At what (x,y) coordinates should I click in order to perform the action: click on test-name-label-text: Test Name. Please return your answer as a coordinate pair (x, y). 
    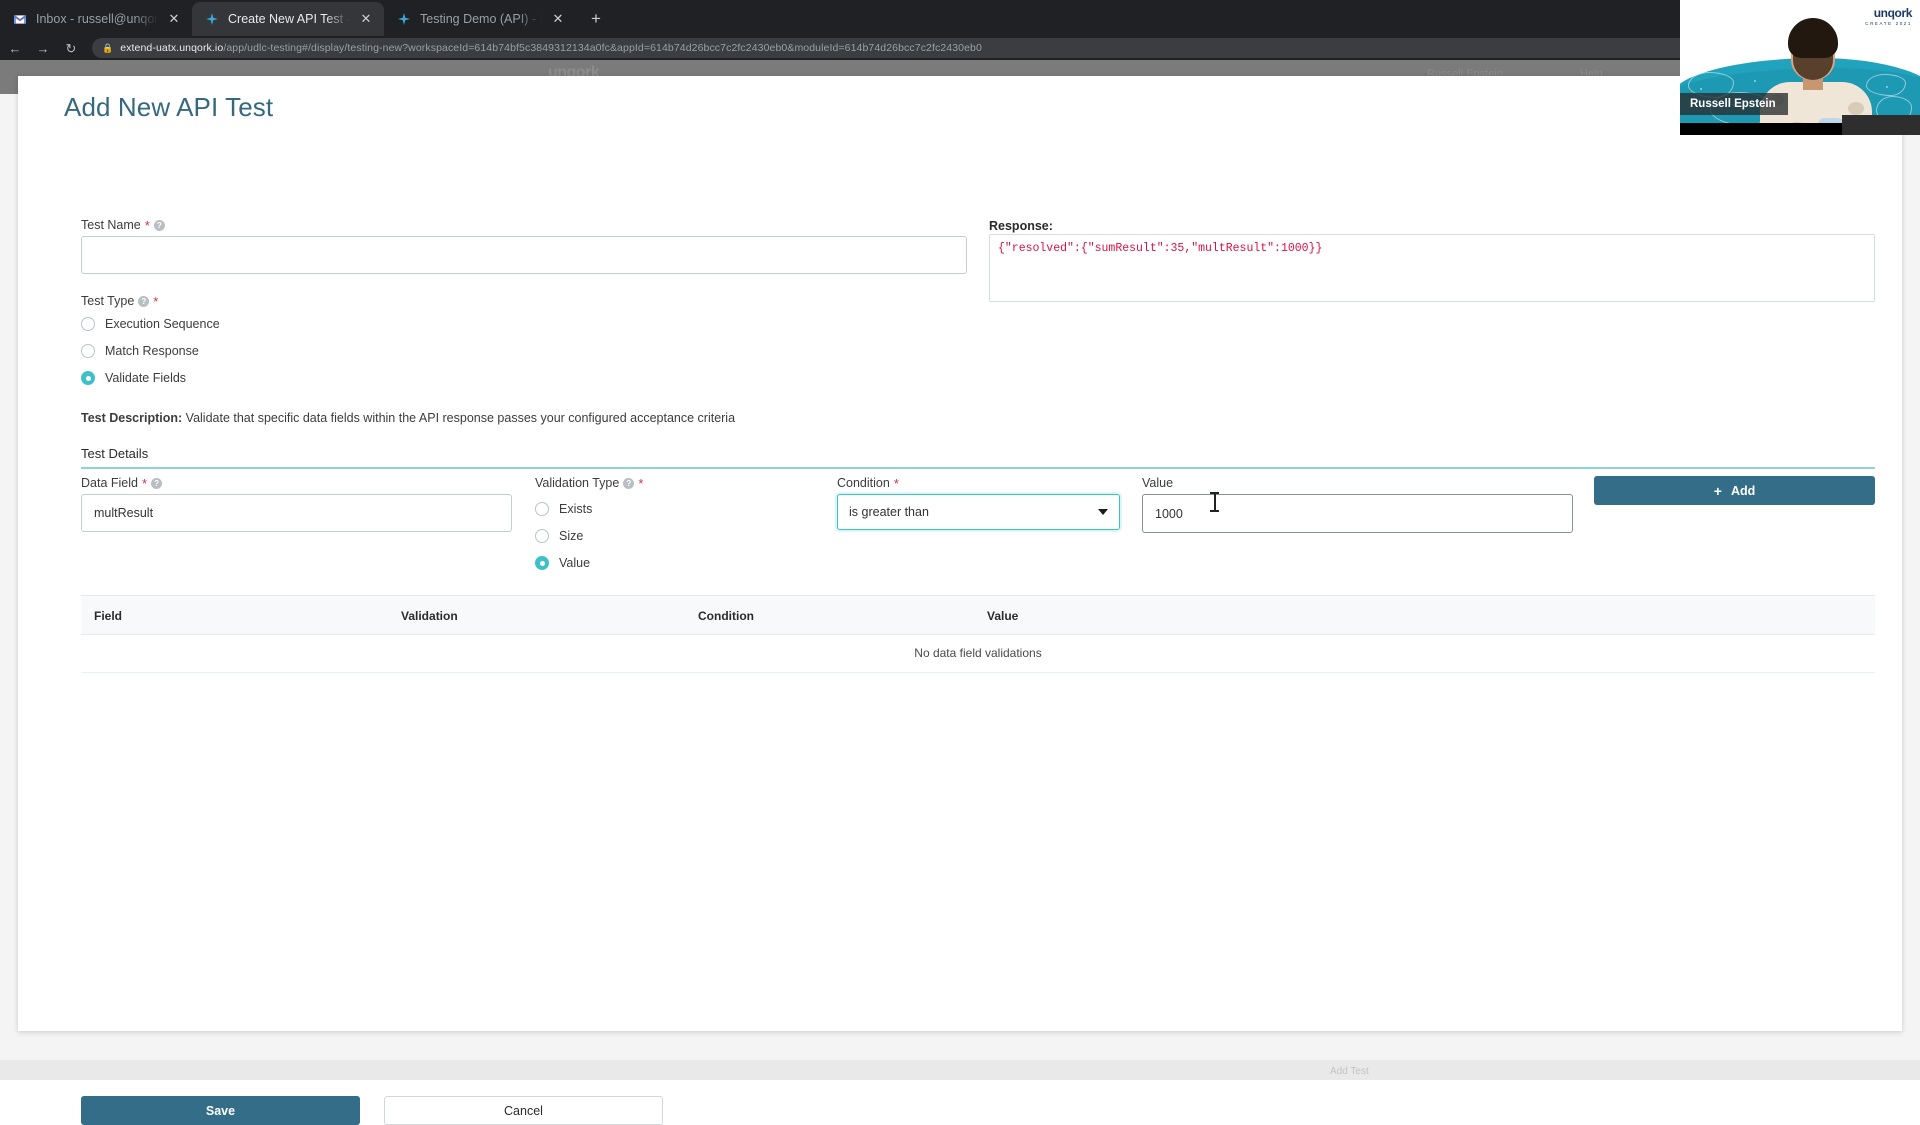
    Looking at the image, I should click on (111, 225).